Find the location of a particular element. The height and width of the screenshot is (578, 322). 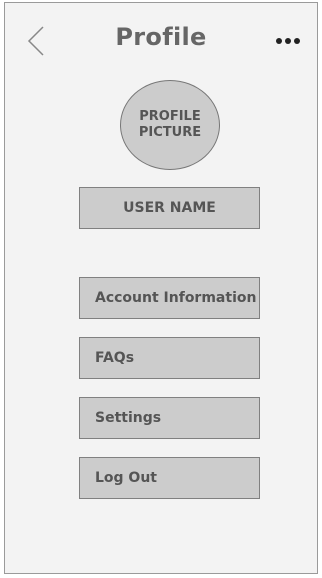

page-title: Profile is located at coordinates (161, 37).